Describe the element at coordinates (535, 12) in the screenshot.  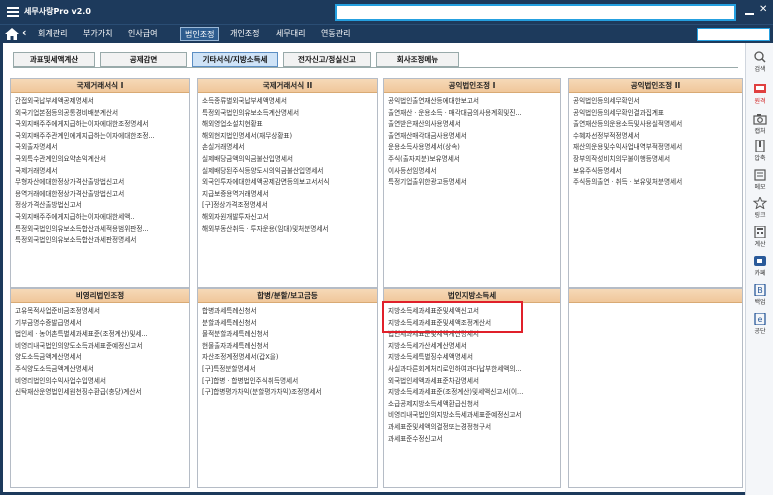
I see `global-search-input` at that location.